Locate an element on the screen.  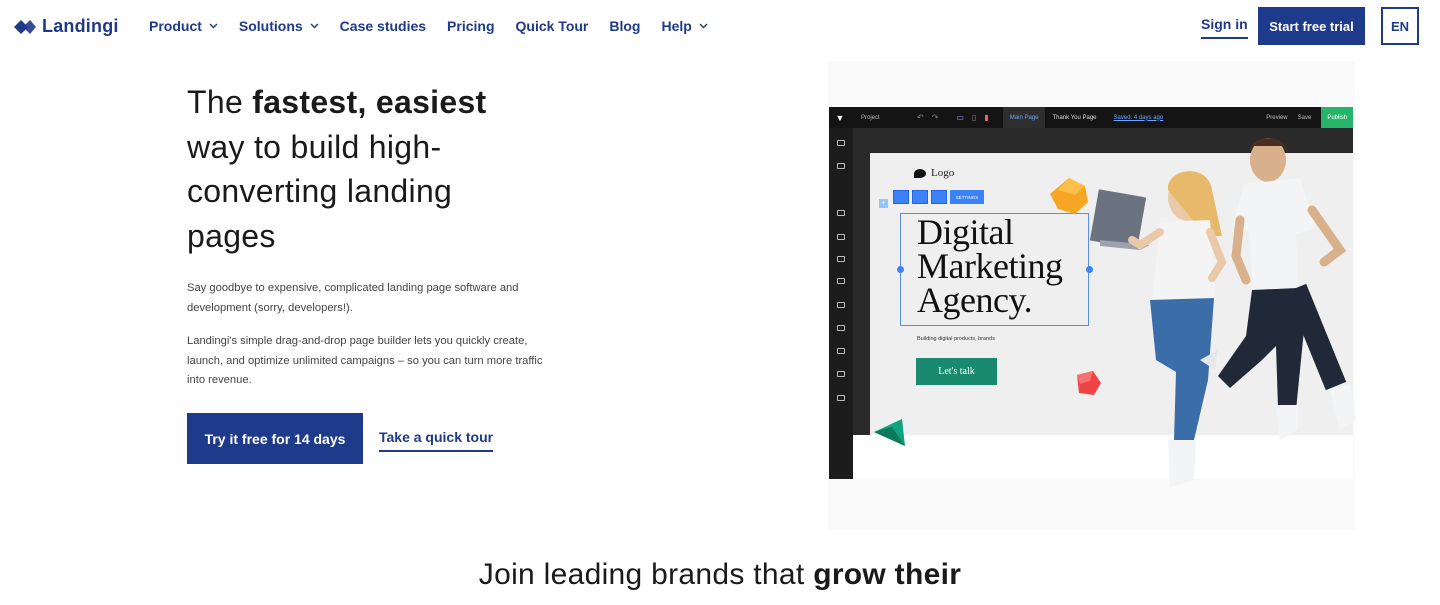
brands-heading: Join leading brands that grow their is located at coordinates (720, 575).